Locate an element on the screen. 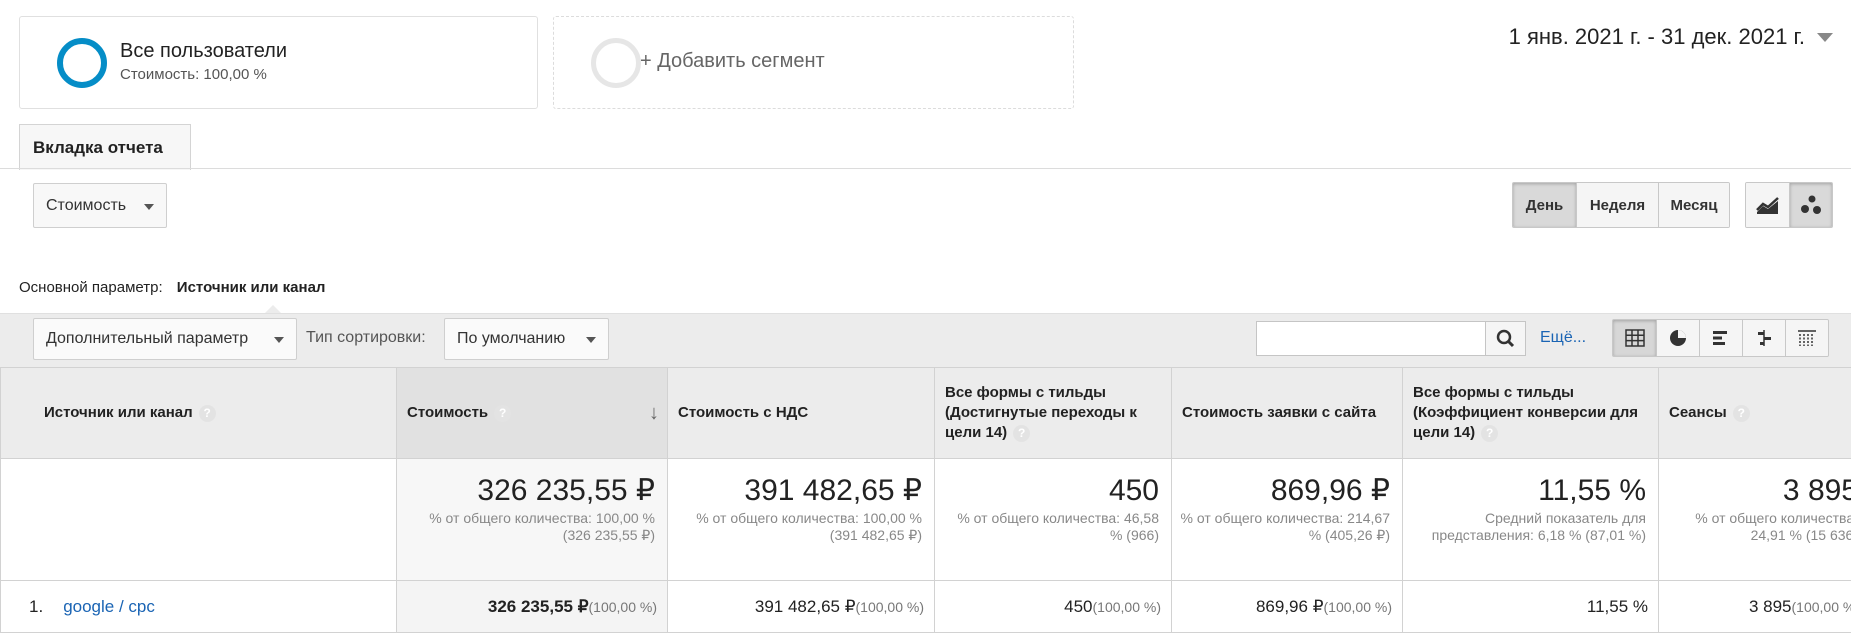 The image size is (1851, 638). add-segment-label: + Добавить сегмент is located at coordinates (732, 61).